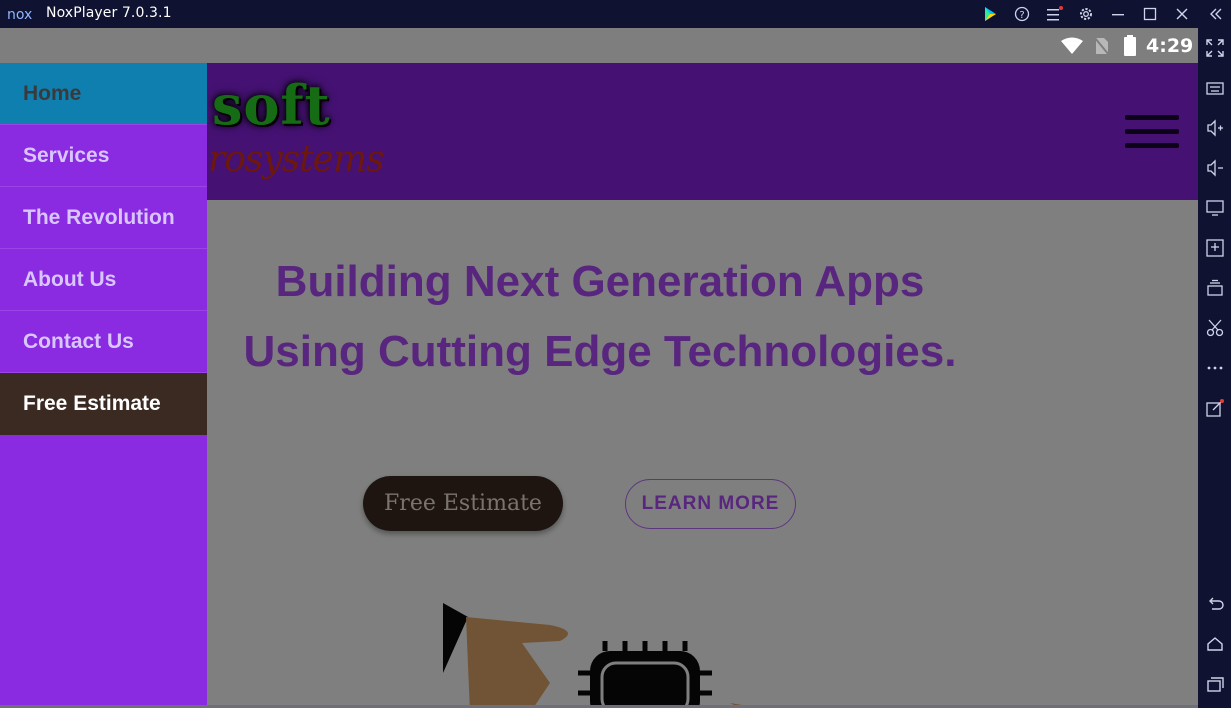 The height and width of the screenshot is (708, 1231). What do you see at coordinates (1061, 8) in the screenshot?
I see `notification-dot` at bounding box center [1061, 8].